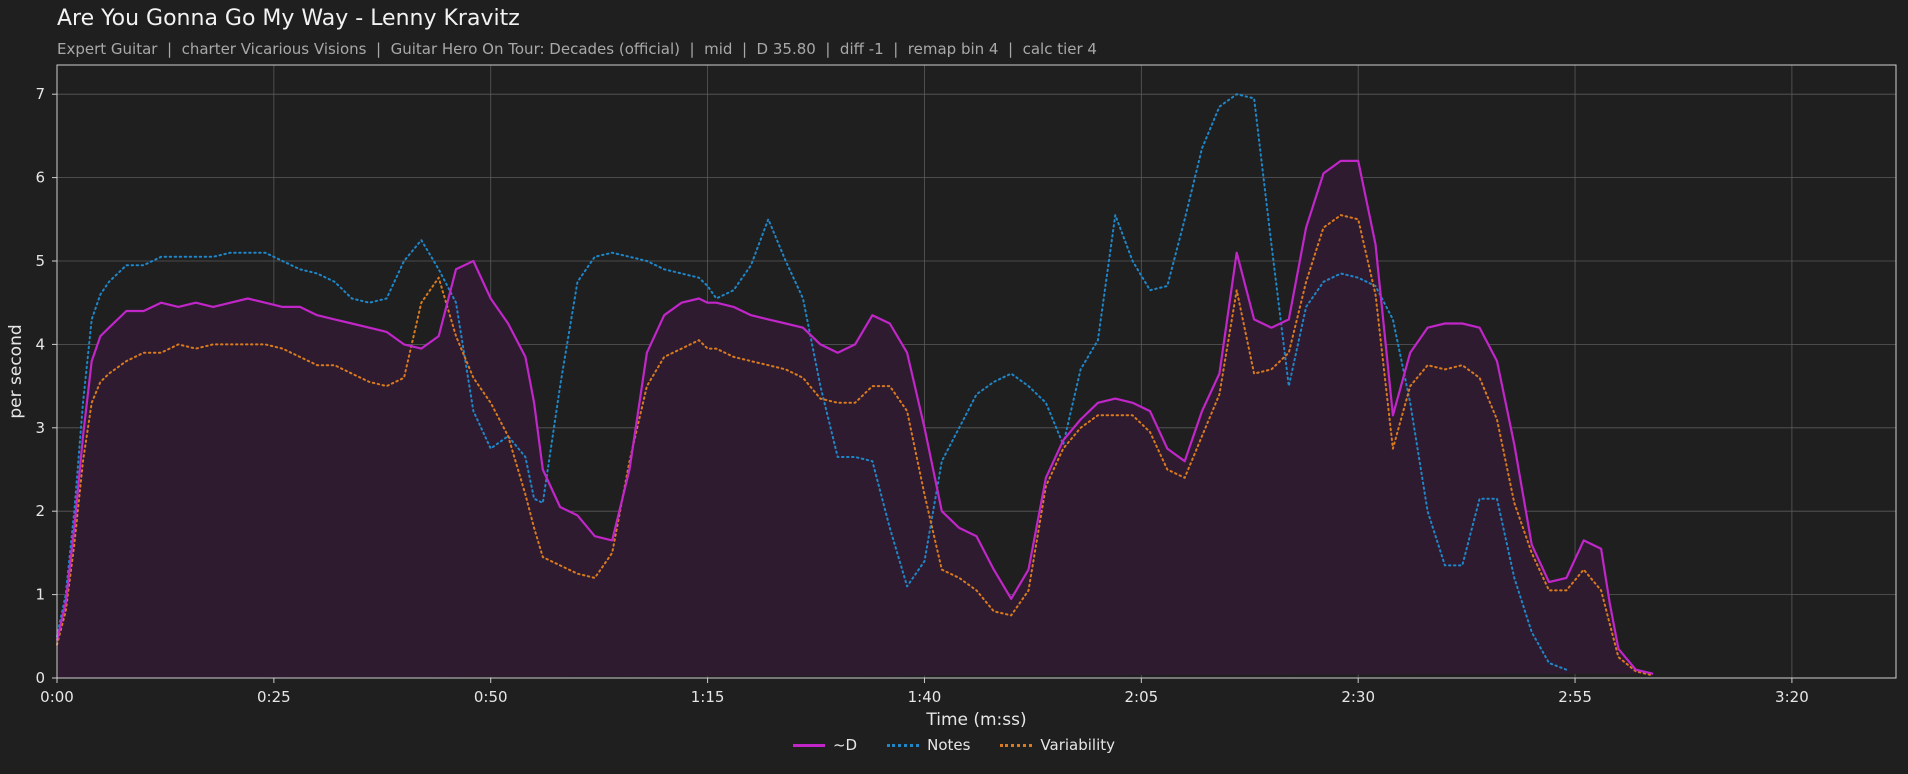 The height and width of the screenshot is (774, 1908). What do you see at coordinates (975, 720) in the screenshot?
I see `x-axis-label: Time (m:ss)` at bounding box center [975, 720].